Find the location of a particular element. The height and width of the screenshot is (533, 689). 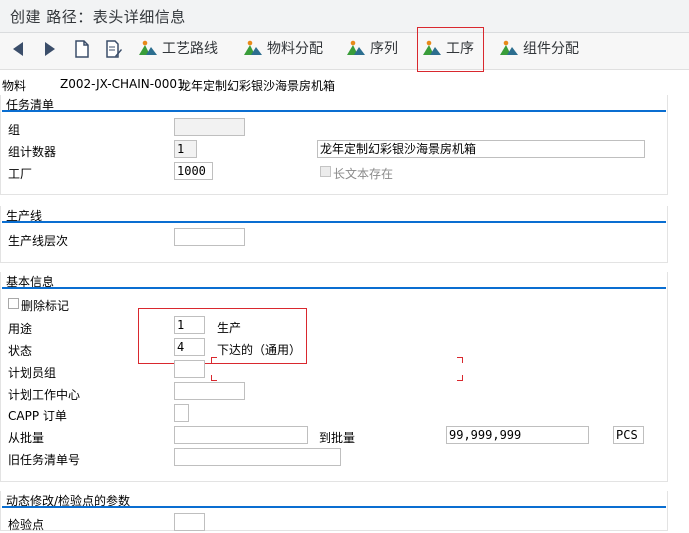

operation-highlight is located at coordinates (450, 49).